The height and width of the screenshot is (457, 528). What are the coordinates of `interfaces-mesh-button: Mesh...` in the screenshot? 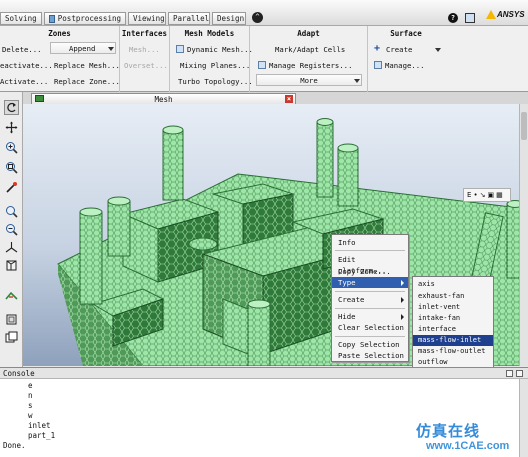 It's located at (144, 49).